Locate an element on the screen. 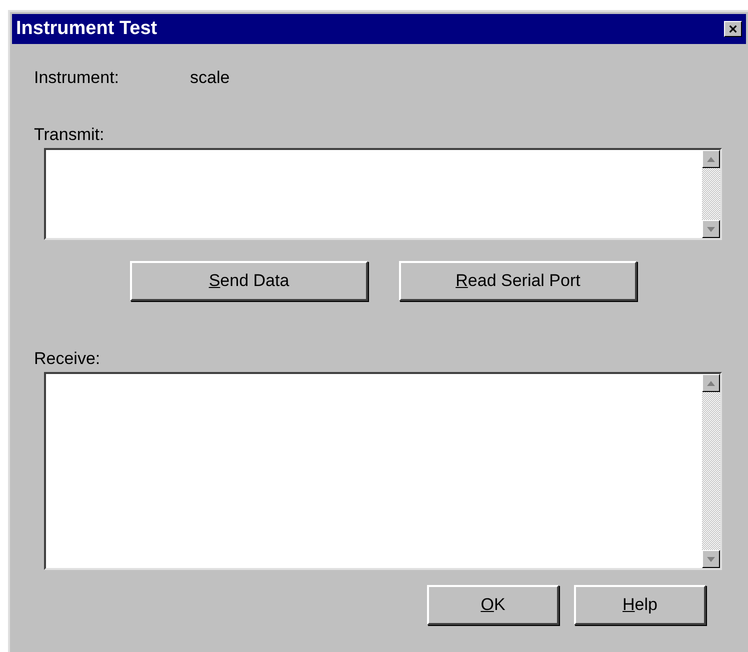 This screenshot has width=748, height=652. transmit-label: Transmit: is located at coordinates (69, 135).